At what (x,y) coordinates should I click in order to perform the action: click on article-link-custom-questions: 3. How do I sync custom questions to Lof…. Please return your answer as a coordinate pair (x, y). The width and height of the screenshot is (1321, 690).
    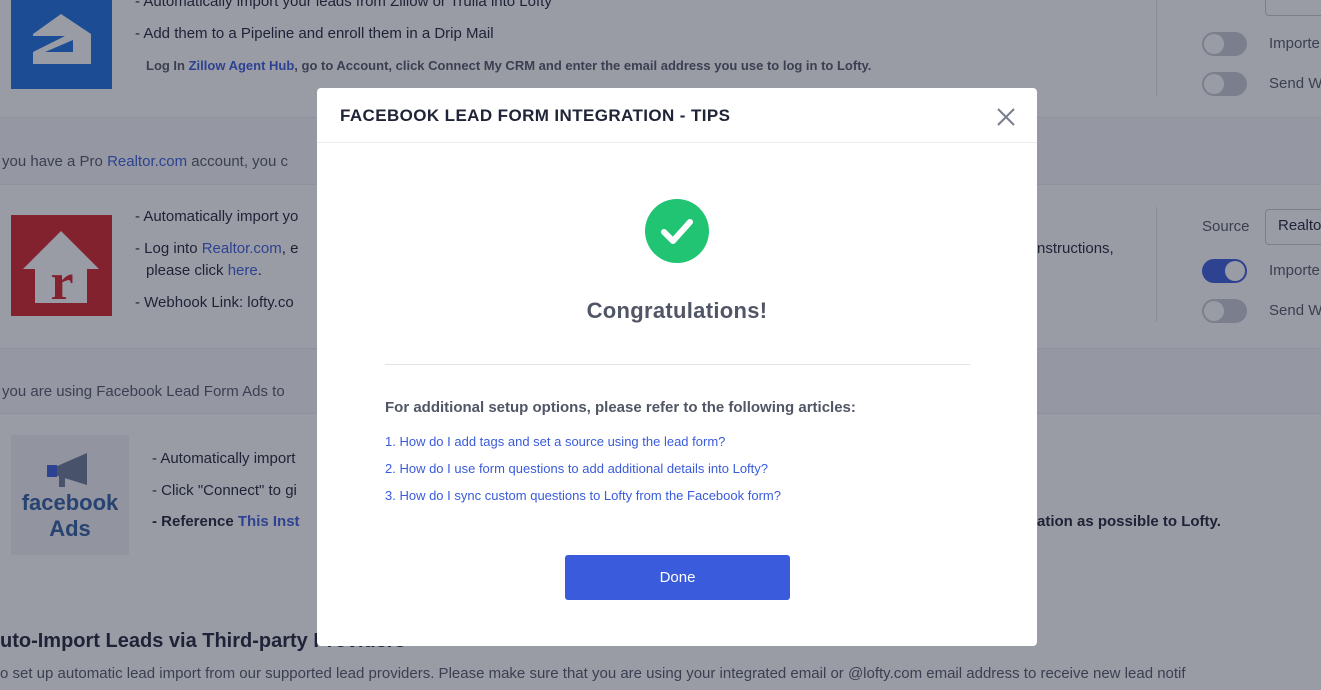
    Looking at the image, I should click on (583, 495).